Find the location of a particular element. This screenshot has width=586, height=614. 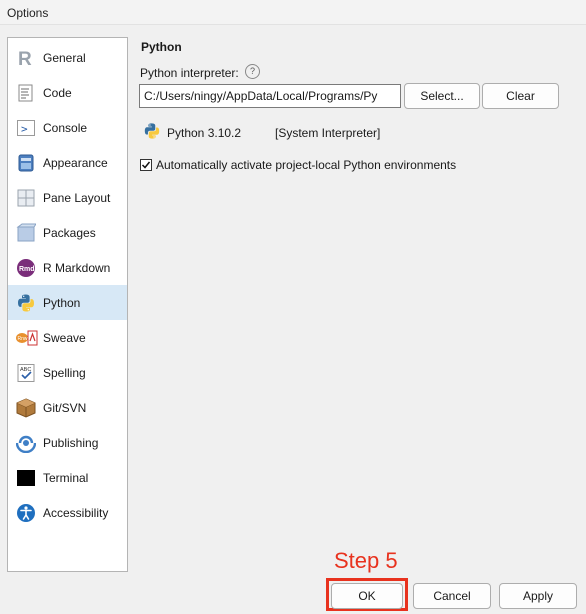

spelling-icon: ABC is located at coordinates (26, 373).